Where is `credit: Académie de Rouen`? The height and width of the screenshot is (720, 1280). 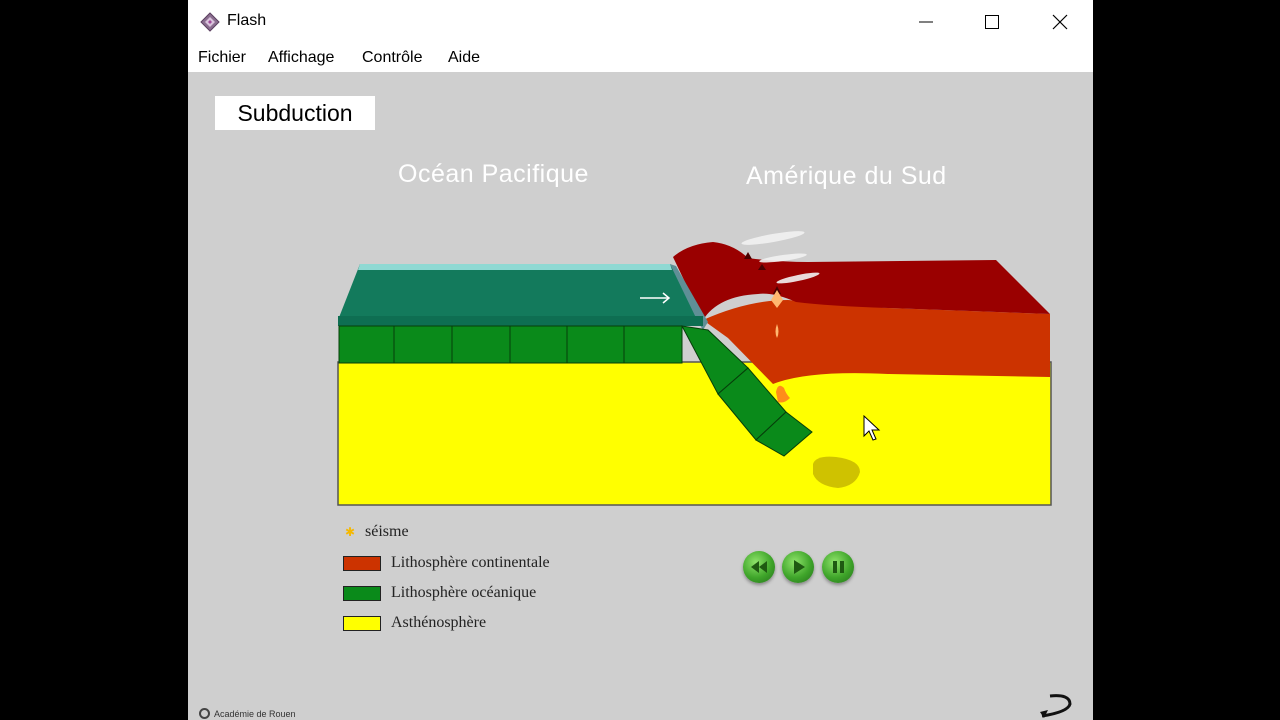 credit: Académie de Rouen is located at coordinates (247, 713).